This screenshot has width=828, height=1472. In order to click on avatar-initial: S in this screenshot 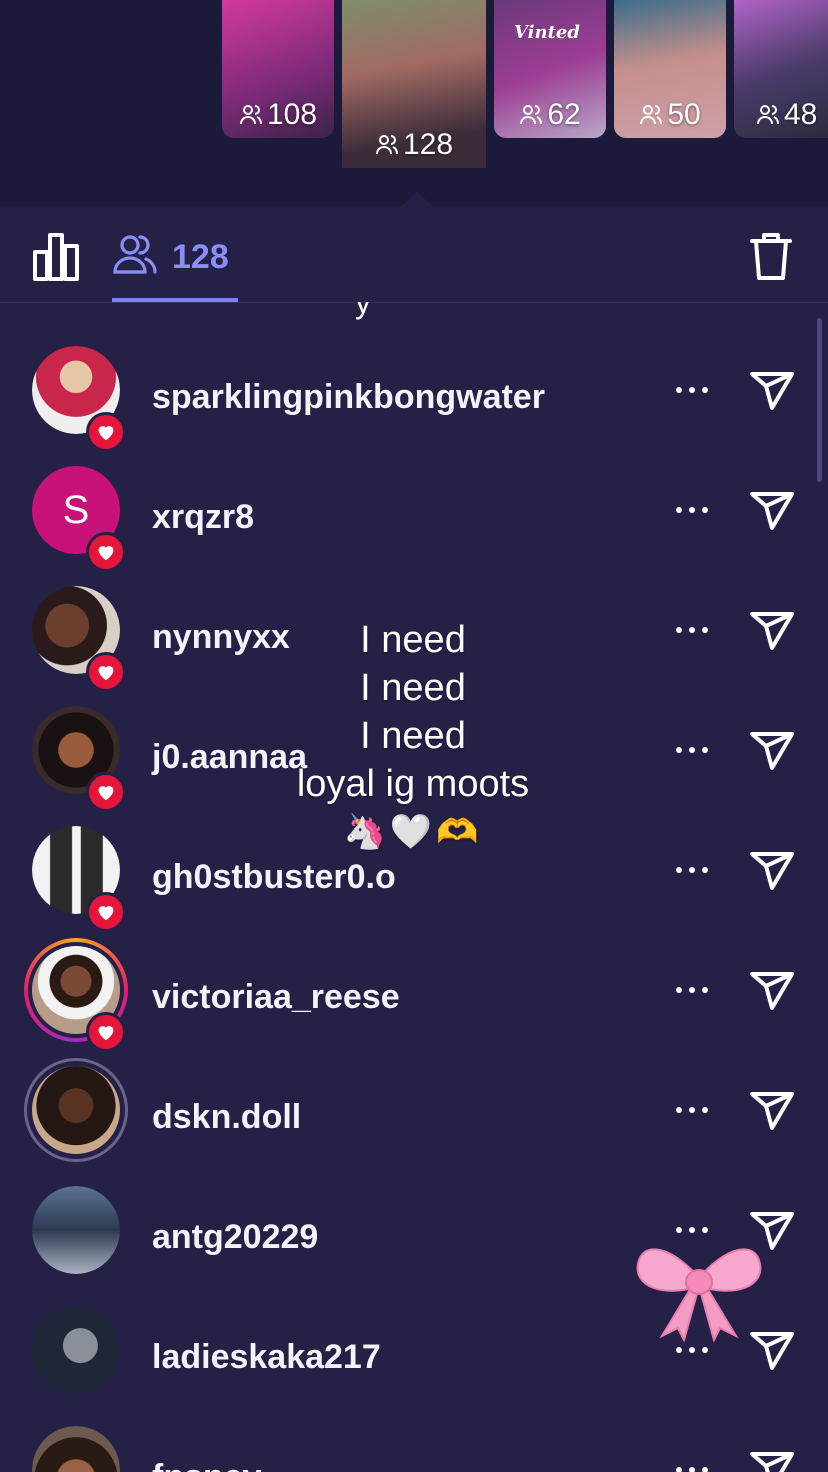, I will do `click(76, 509)`.